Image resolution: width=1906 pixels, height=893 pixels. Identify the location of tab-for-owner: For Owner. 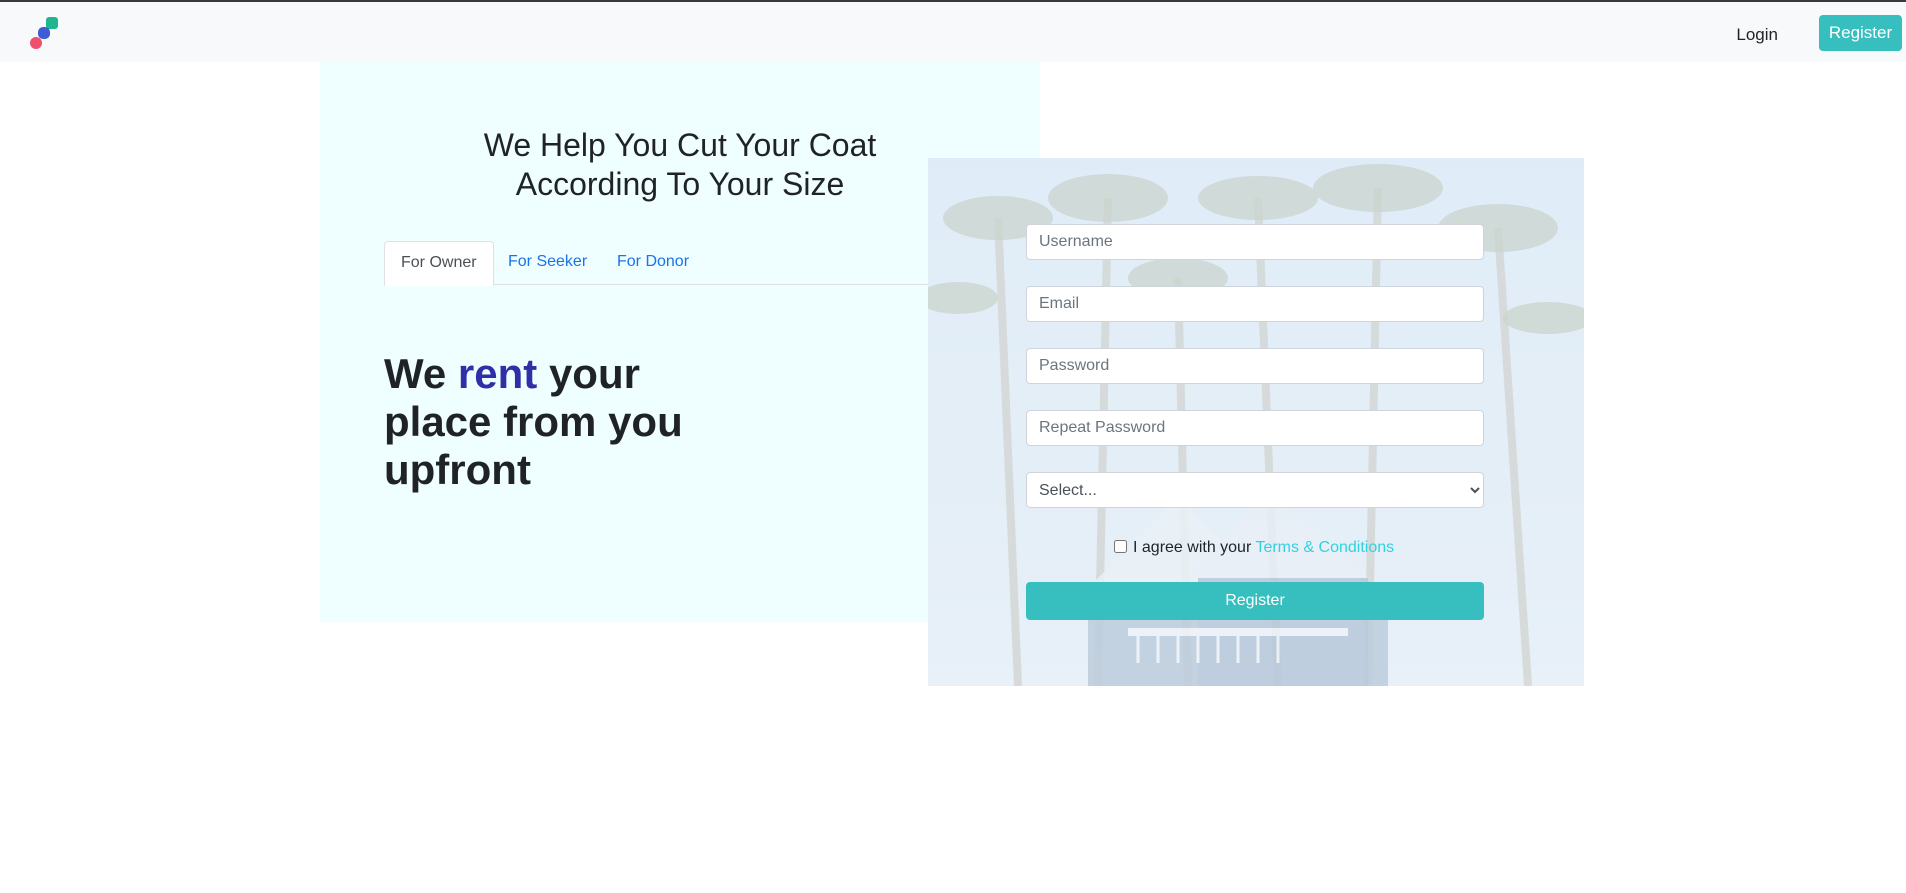
(439, 263).